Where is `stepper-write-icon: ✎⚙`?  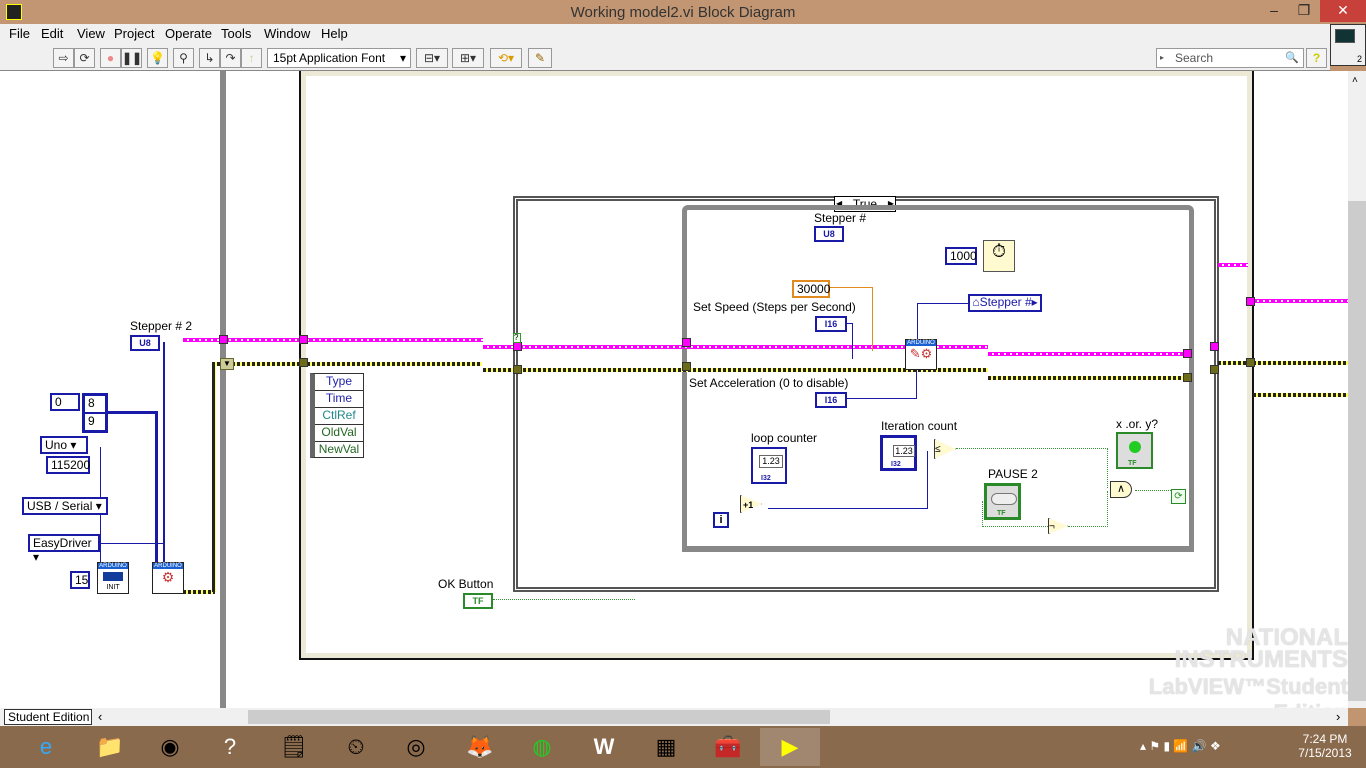 stepper-write-icon: ✎⚙ is located at coordinates (921, 353).